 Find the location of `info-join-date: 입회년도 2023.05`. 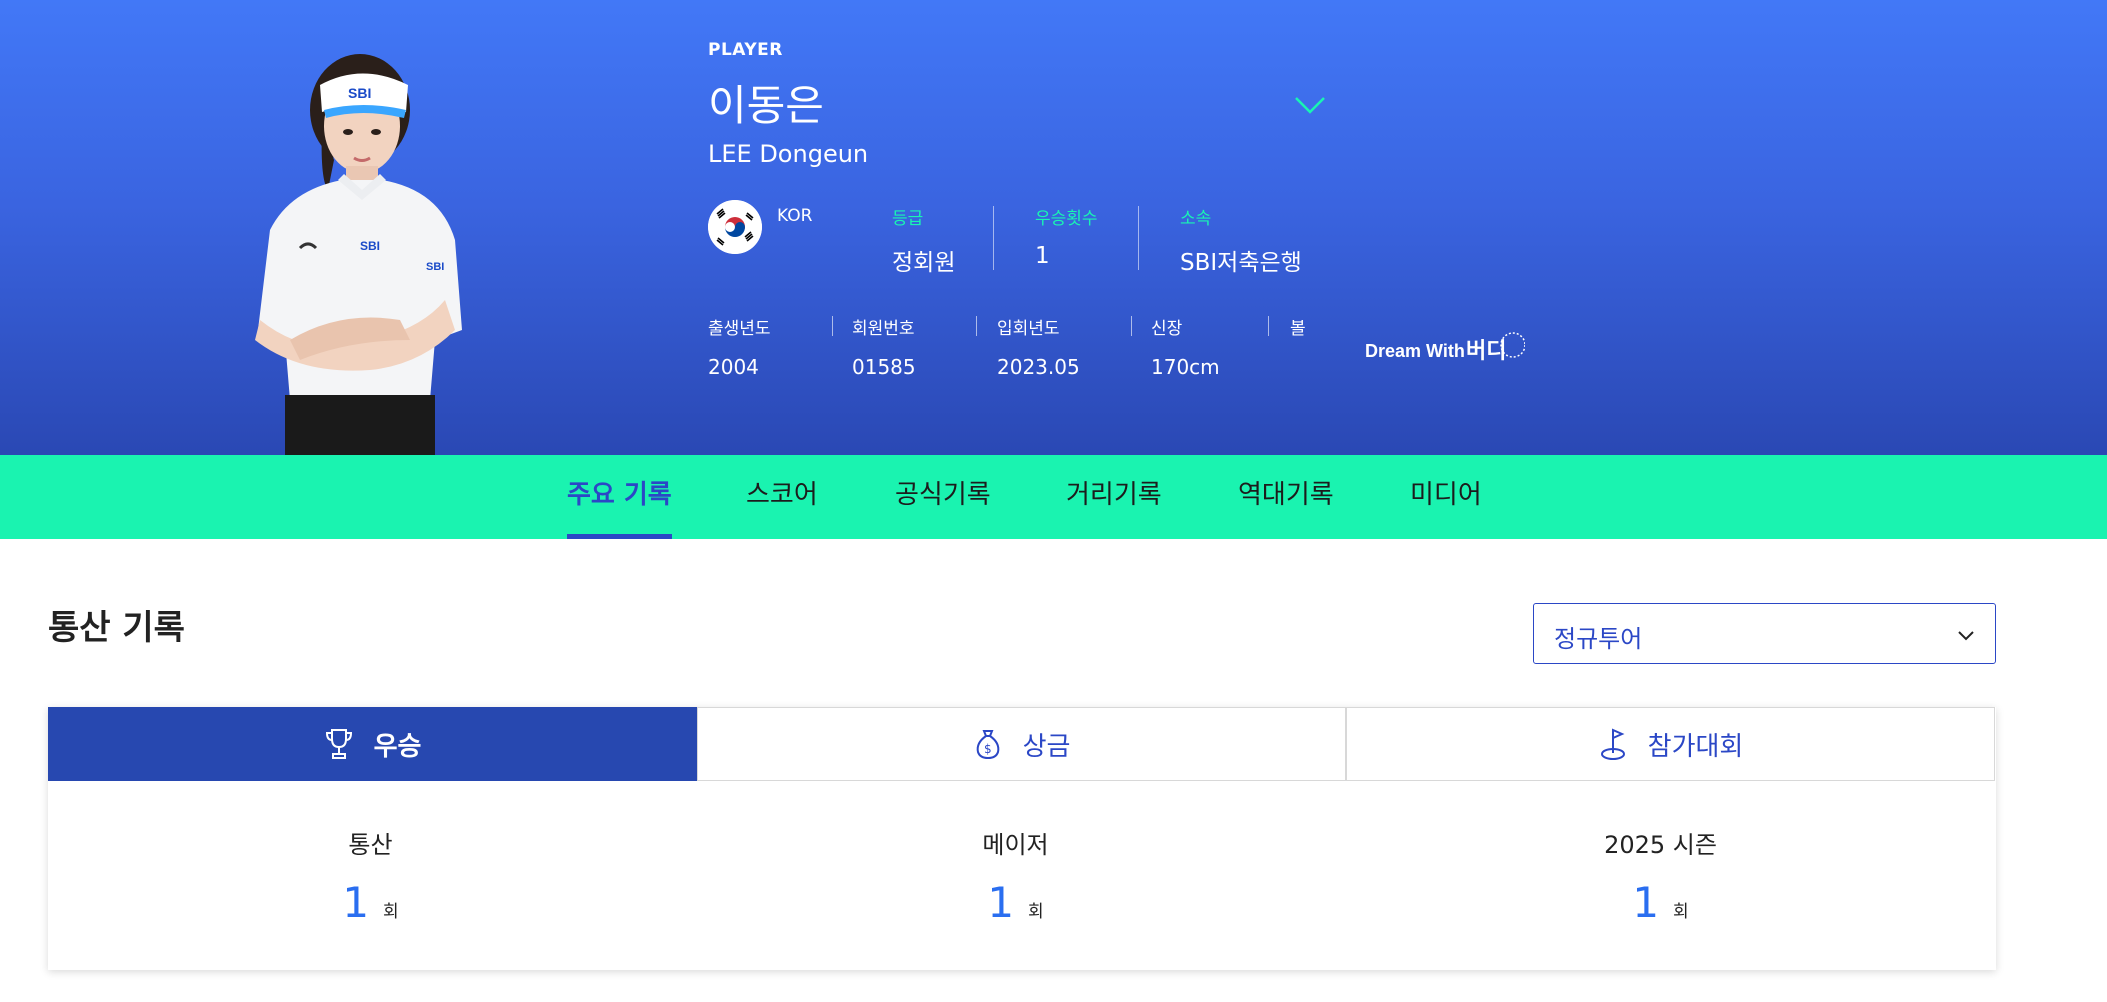

info-join-date: 입회년도 2023.05 is located at coordinates (1038, 346).